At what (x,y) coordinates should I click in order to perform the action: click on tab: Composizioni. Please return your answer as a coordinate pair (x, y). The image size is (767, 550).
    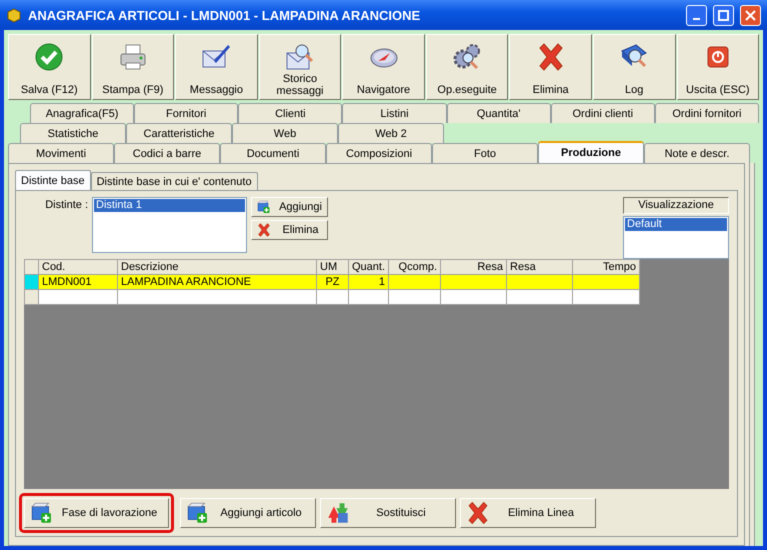
    Looking at the image, I should click on (379, 153).